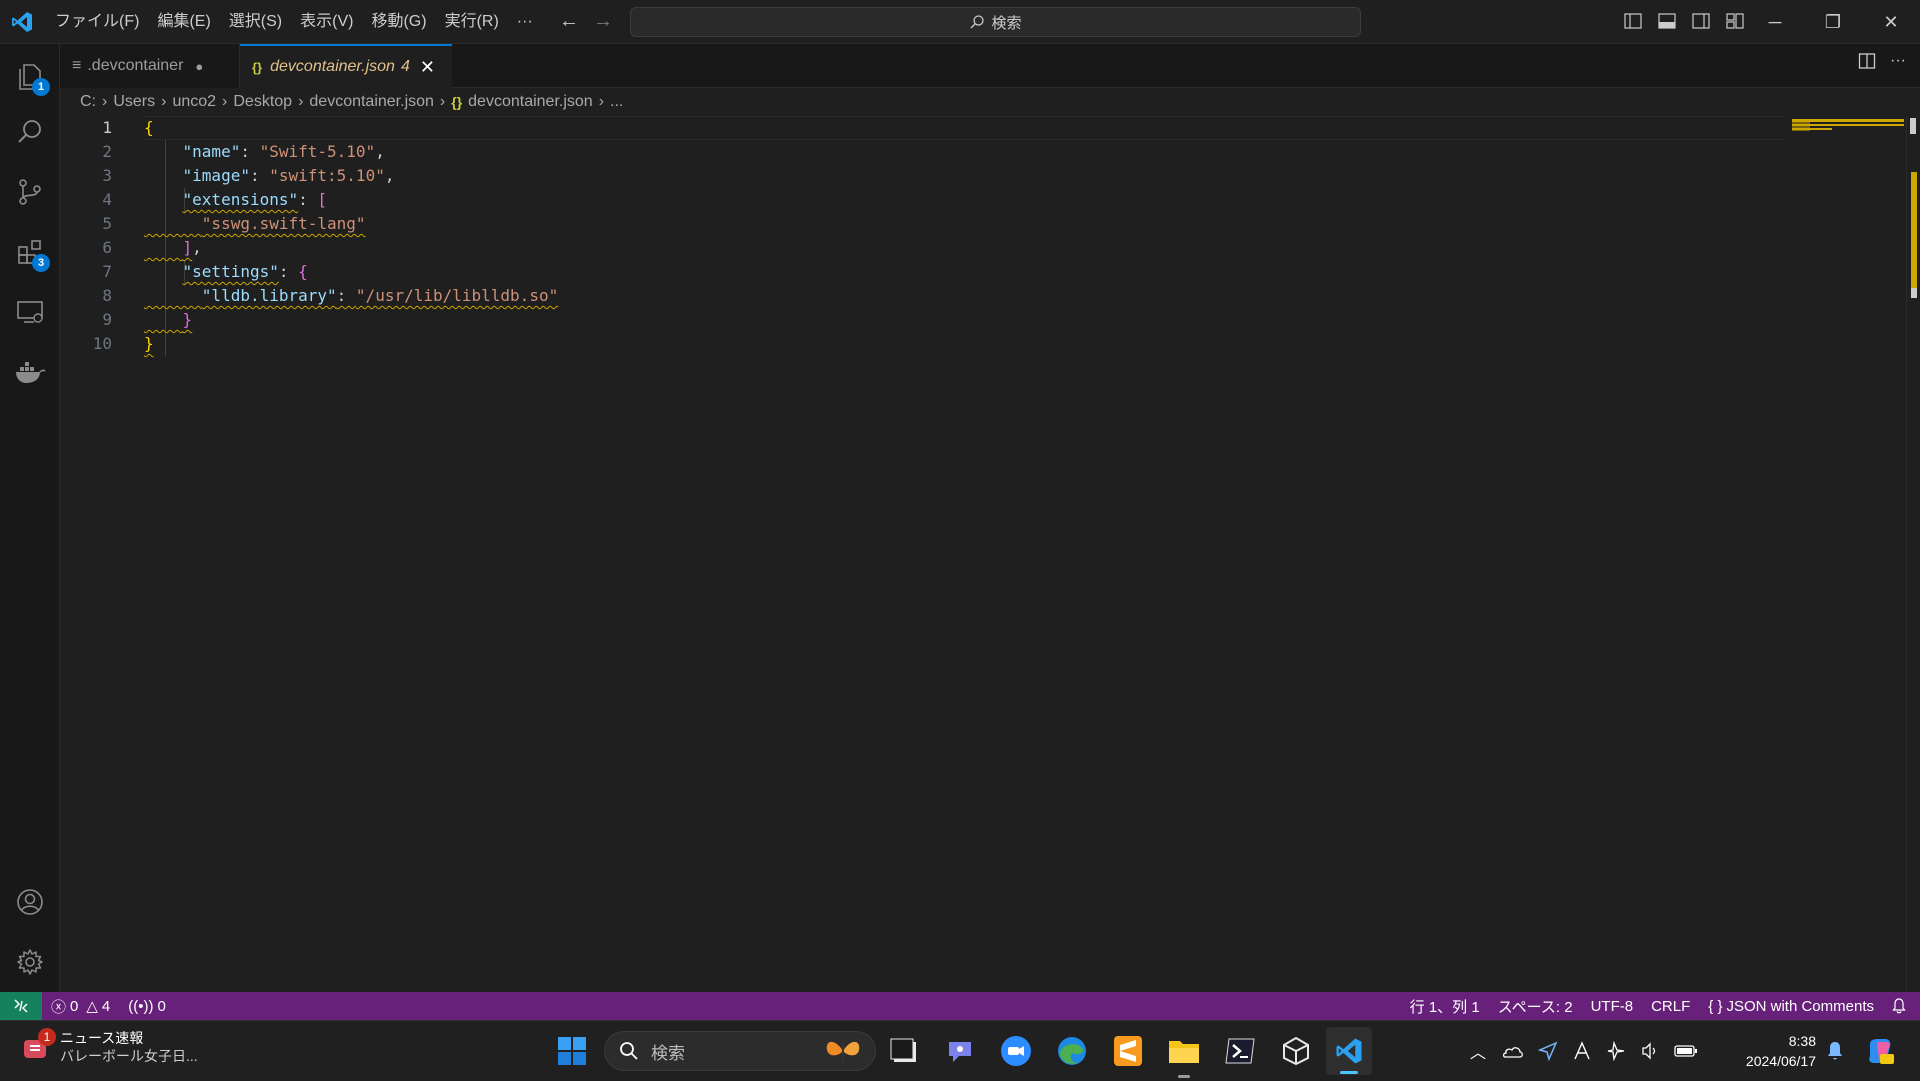 The height and width of the screenshot is (1081, 1920). What do you see at coordinates (30, 902) in the screenshot?
I see `accounts-button` at bounding box center [30, 902].